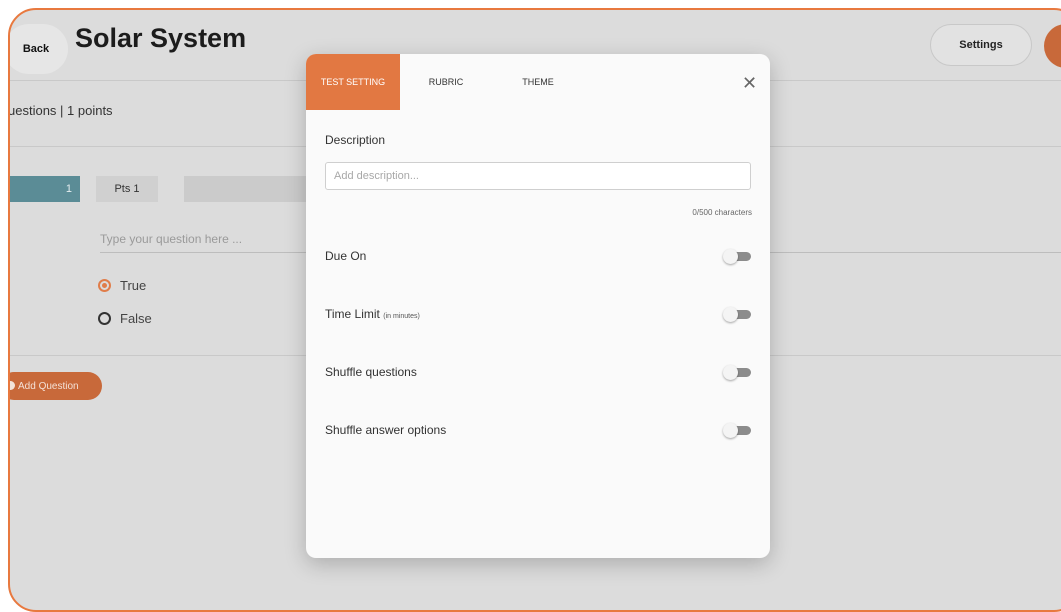 The height and width of the screenshot is (612, 1061). Describe the element at coordinates (104, 318) in the screenshot. I see `radio-icon` at that location.